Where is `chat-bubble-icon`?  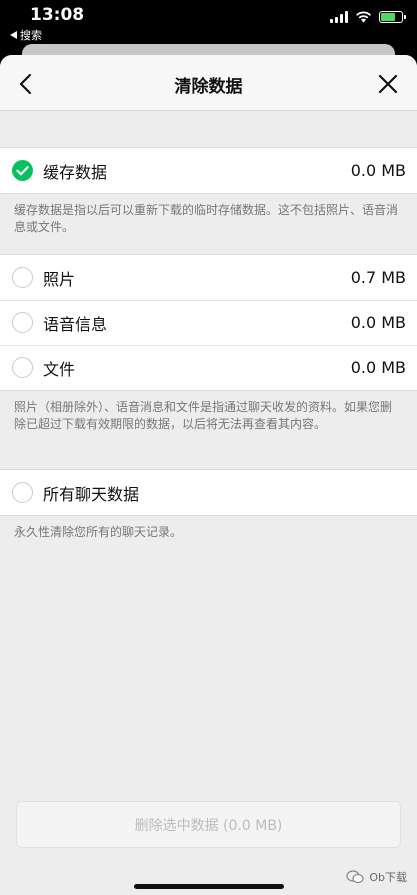
chat-bubble-icon is located at coordinates (355, 877).